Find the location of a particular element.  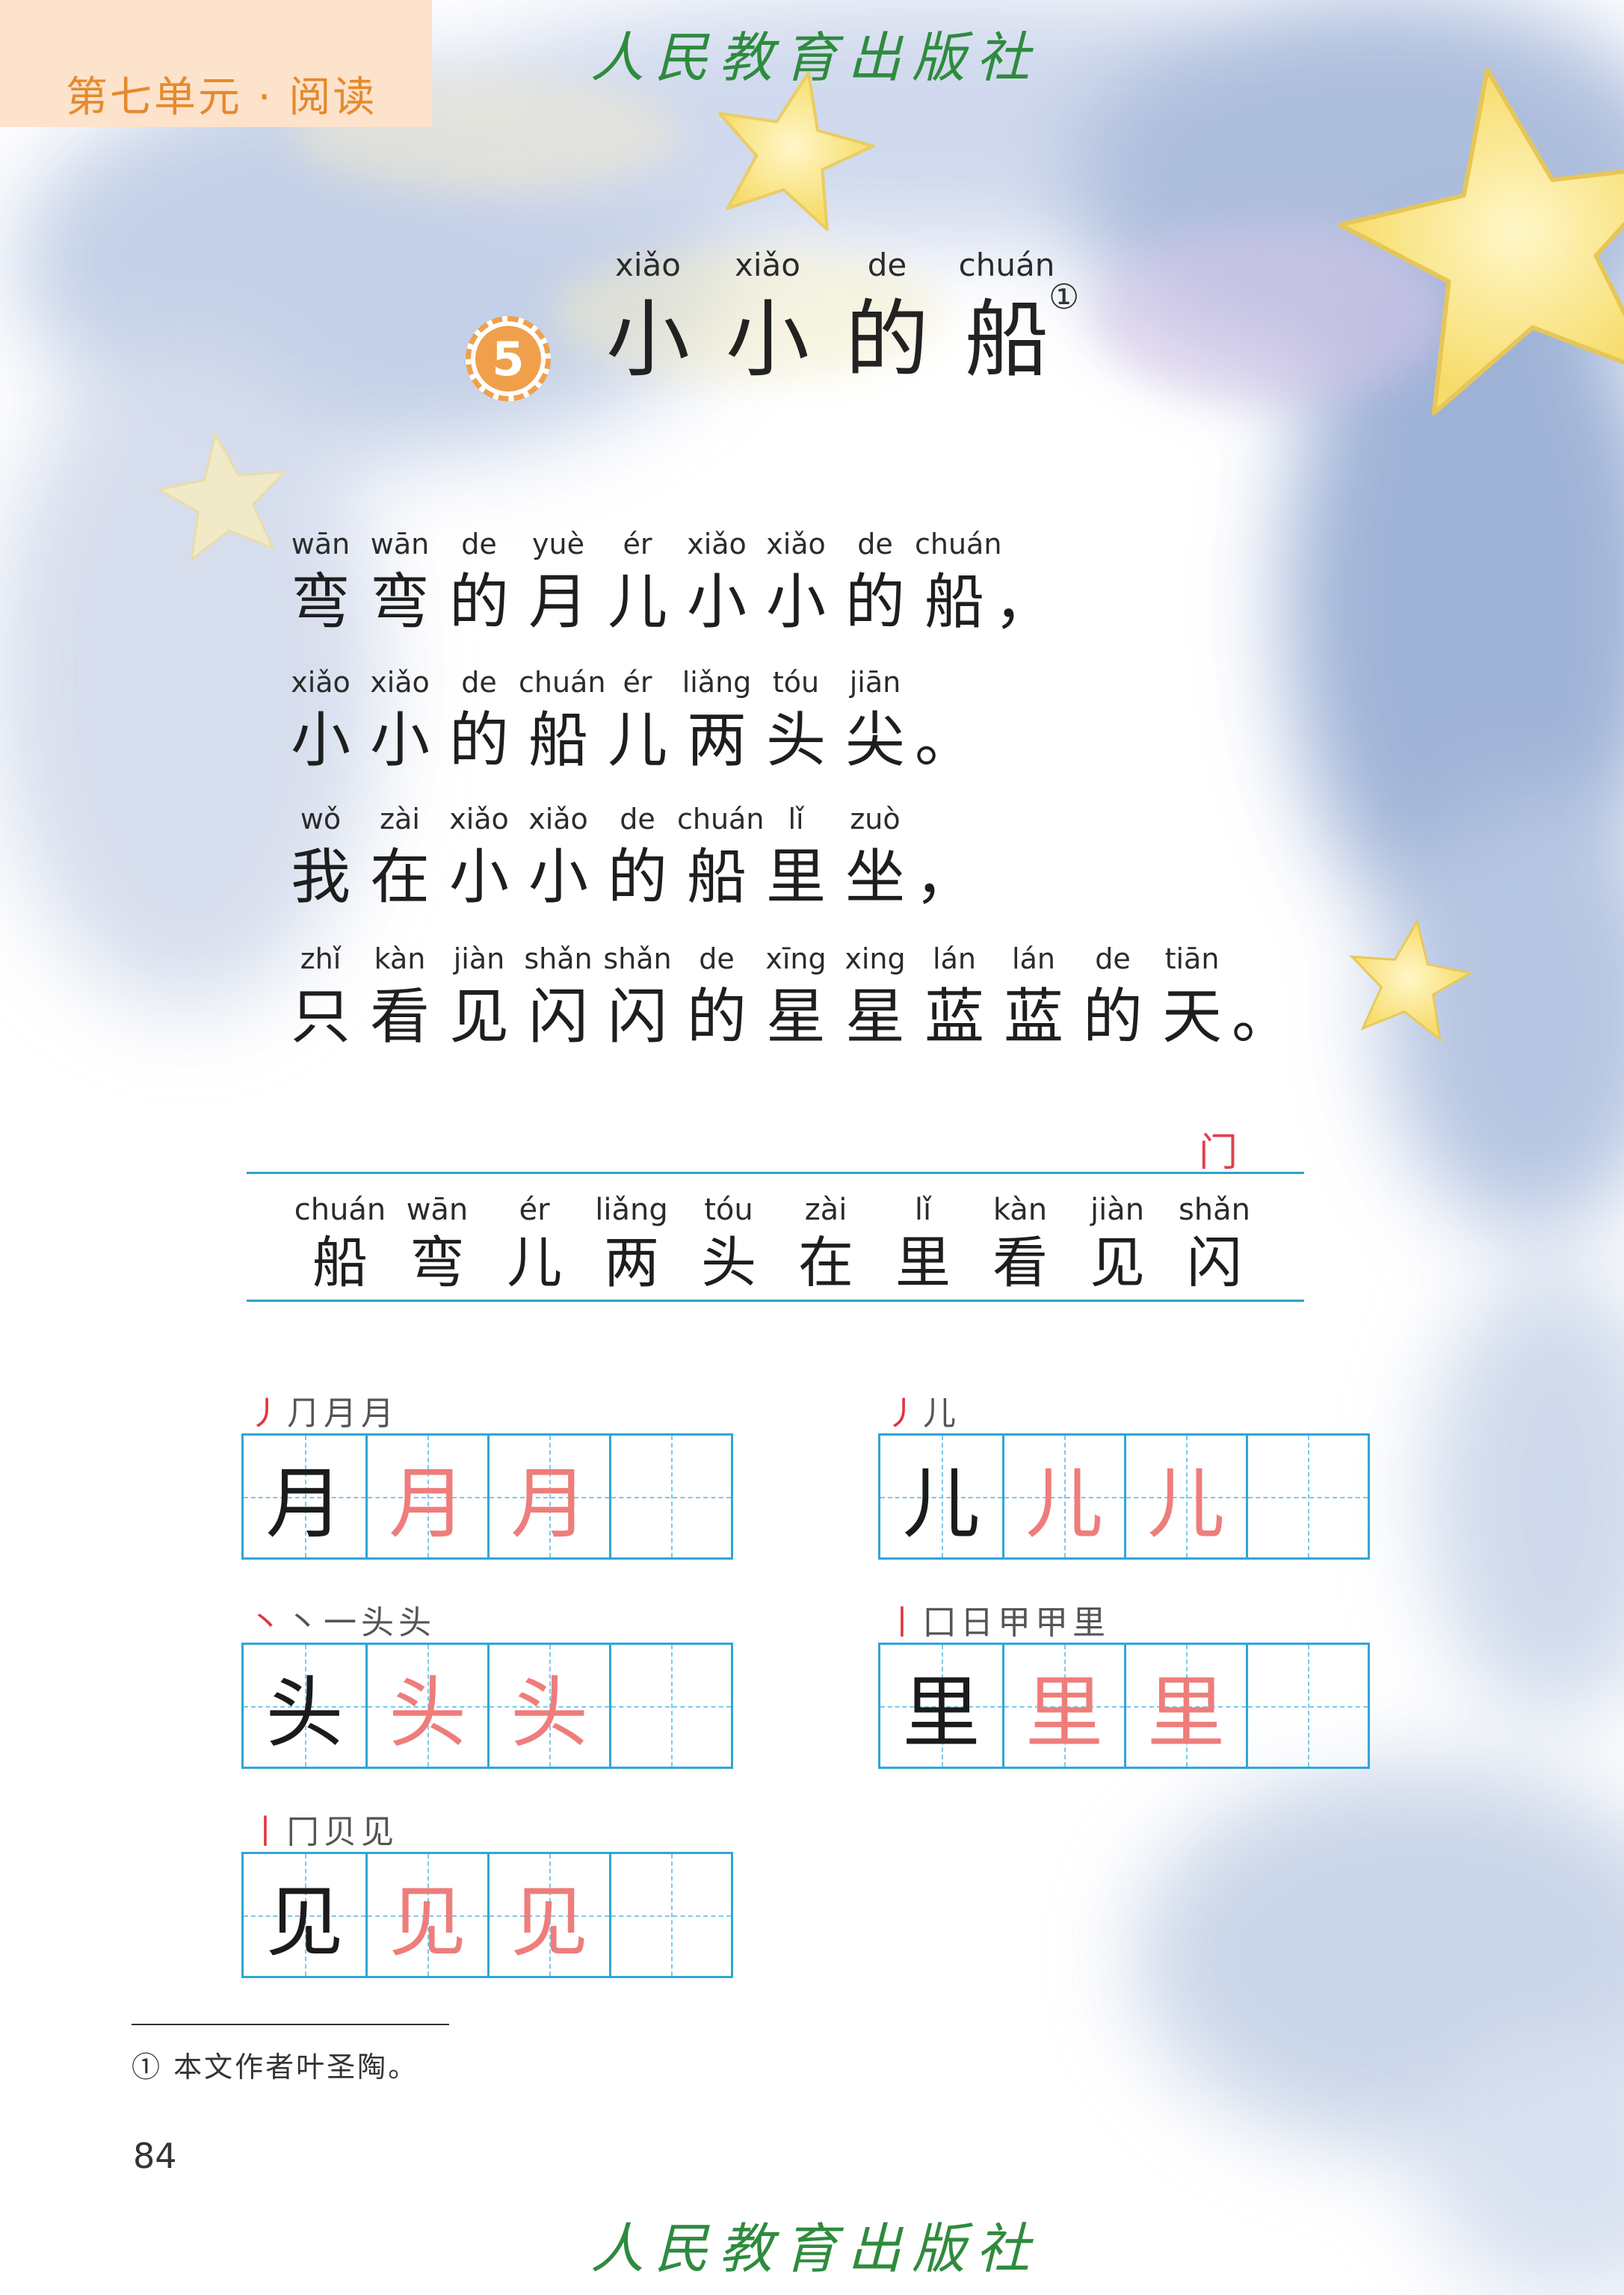

lesson-title: xiǎo 小 xiǎo 小 de 的 chuán 船 is located at coordinates (827, 317).